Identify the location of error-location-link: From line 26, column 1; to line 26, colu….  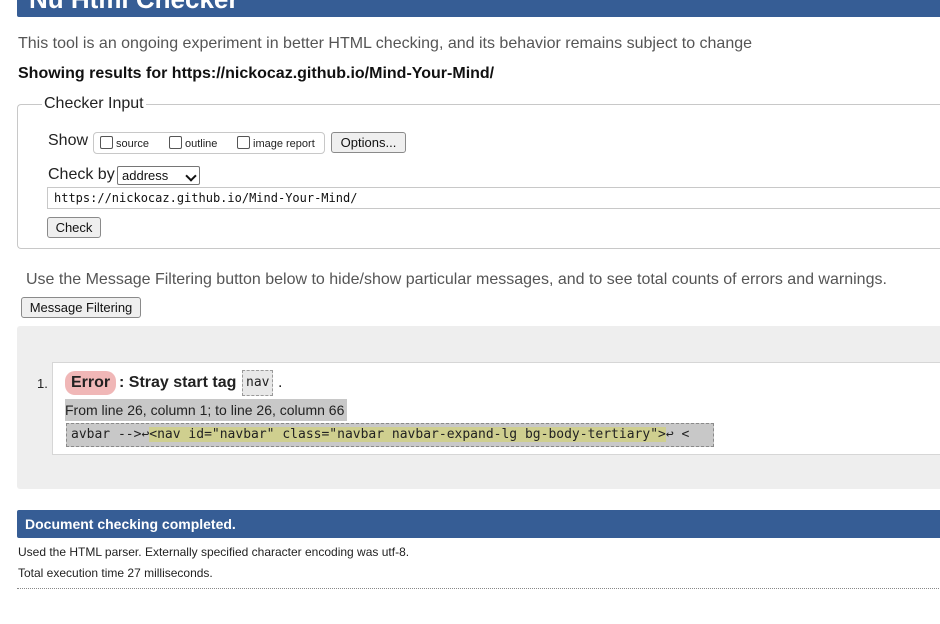
(206, 410).